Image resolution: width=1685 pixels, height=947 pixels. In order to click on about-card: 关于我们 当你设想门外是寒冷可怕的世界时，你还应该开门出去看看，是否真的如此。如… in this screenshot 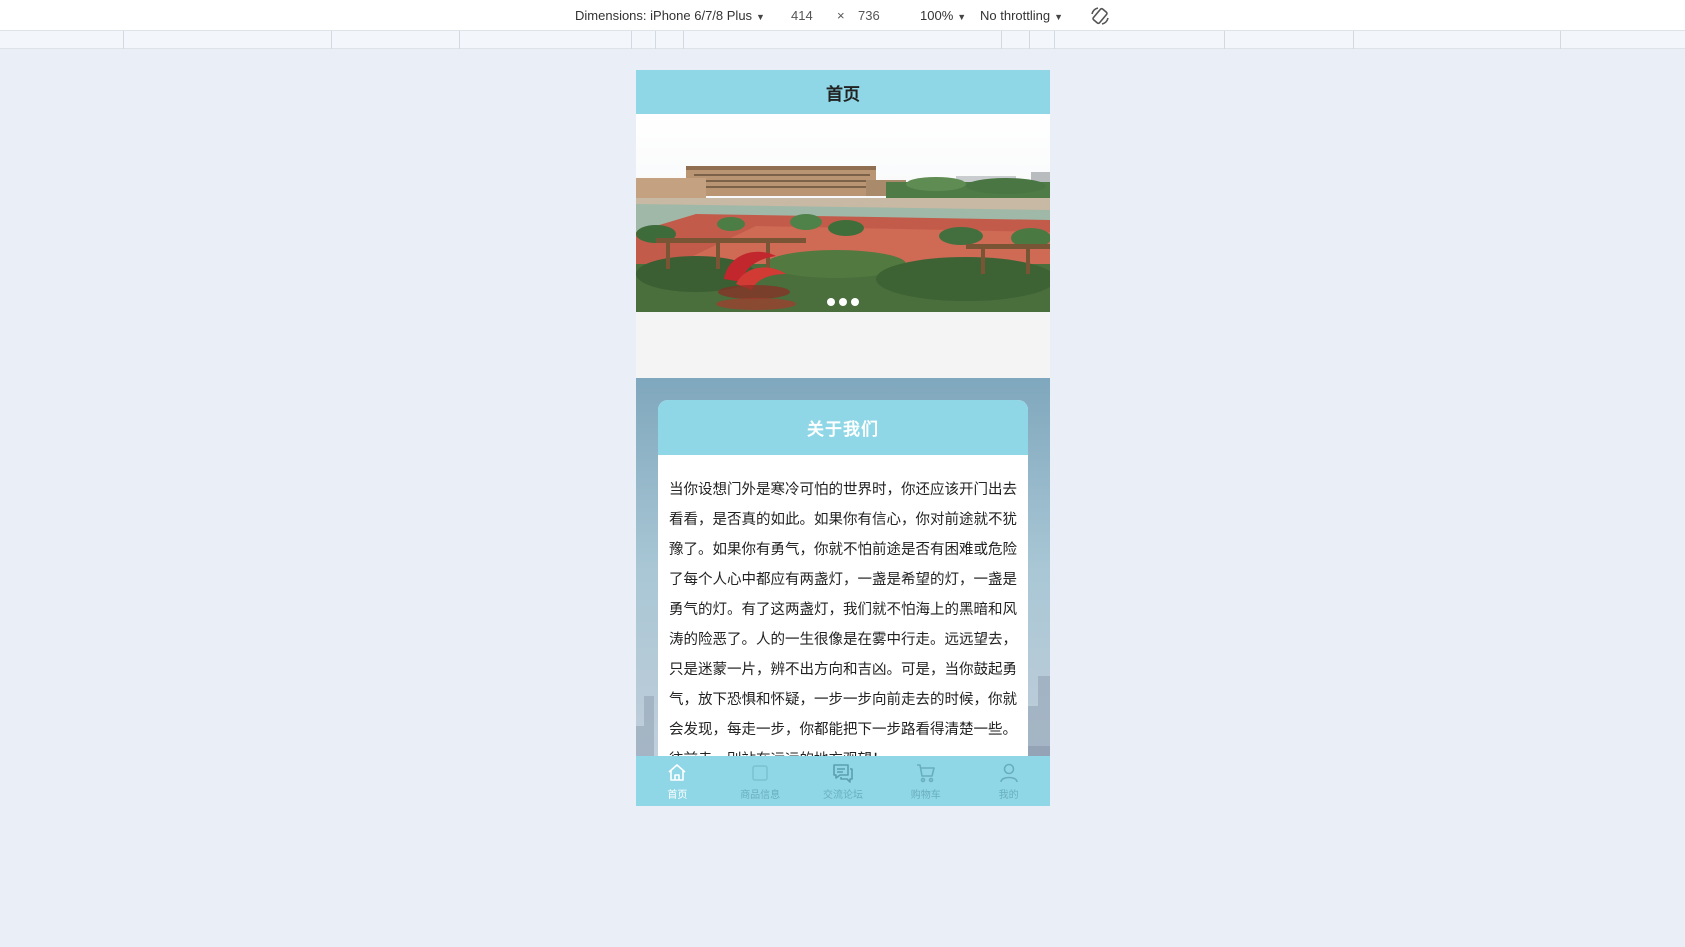, I will do `click(843, 603)`.